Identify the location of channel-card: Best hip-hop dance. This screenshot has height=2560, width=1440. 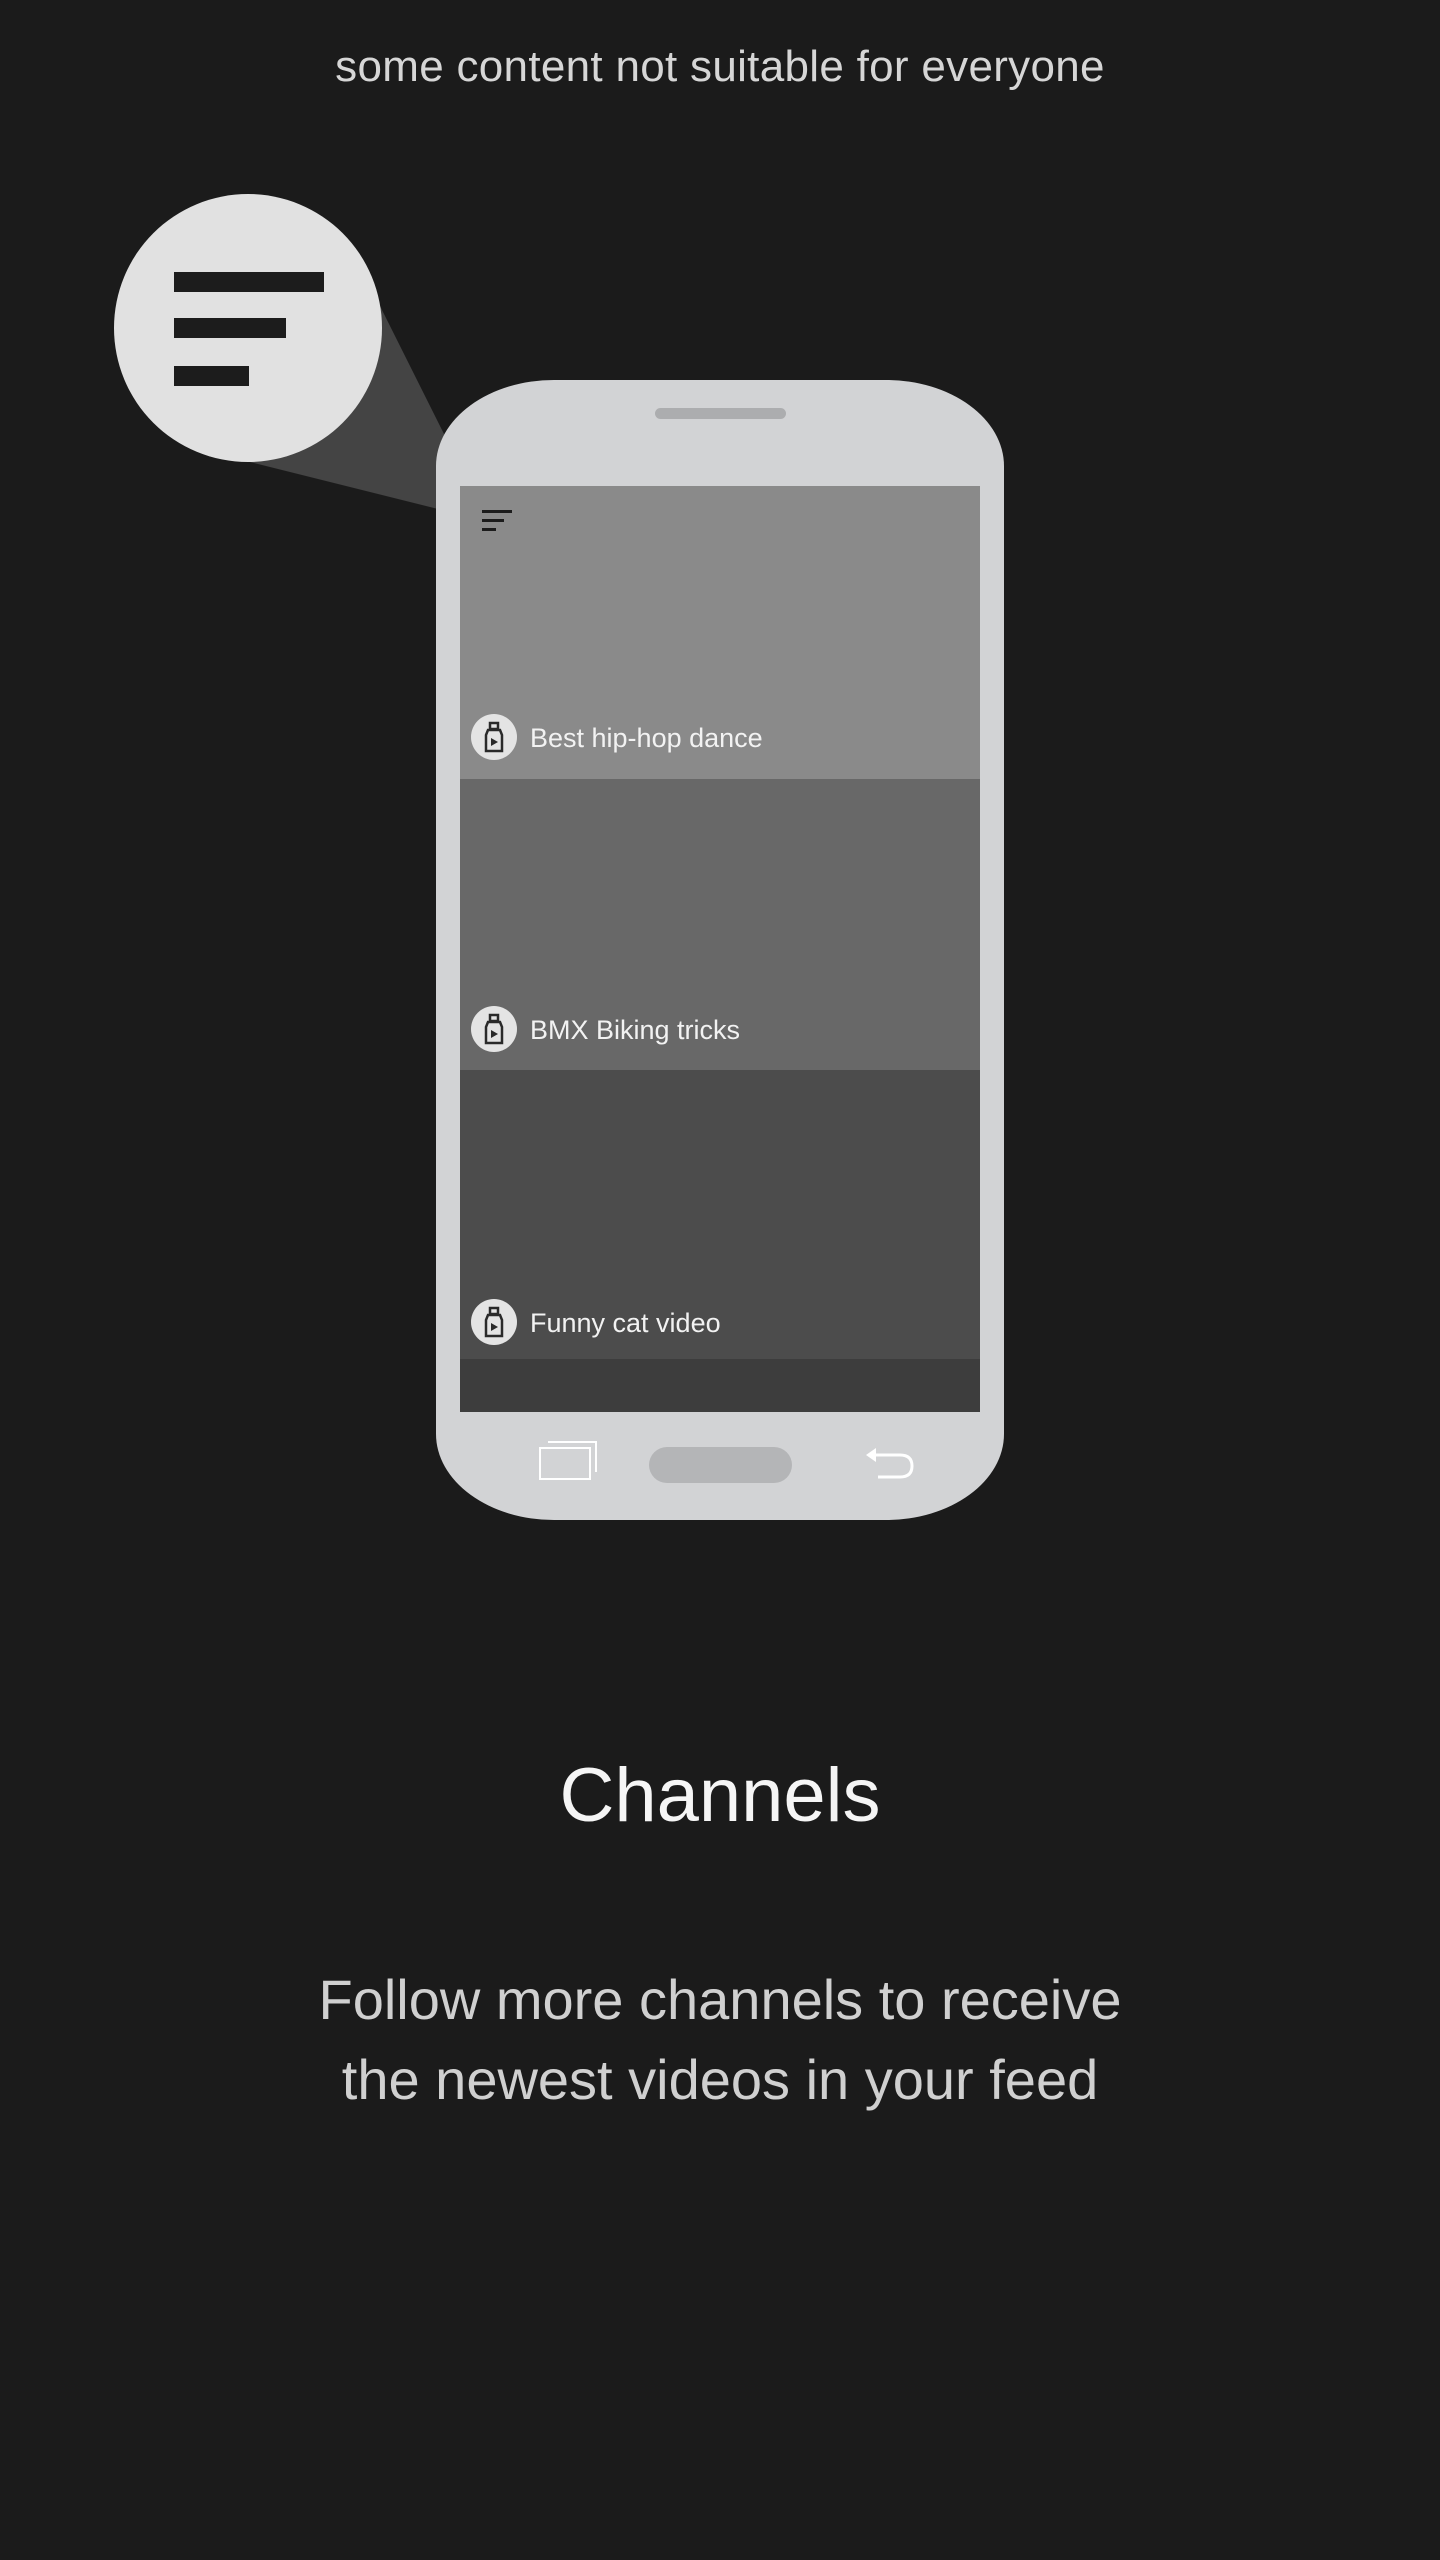
(720, 632).